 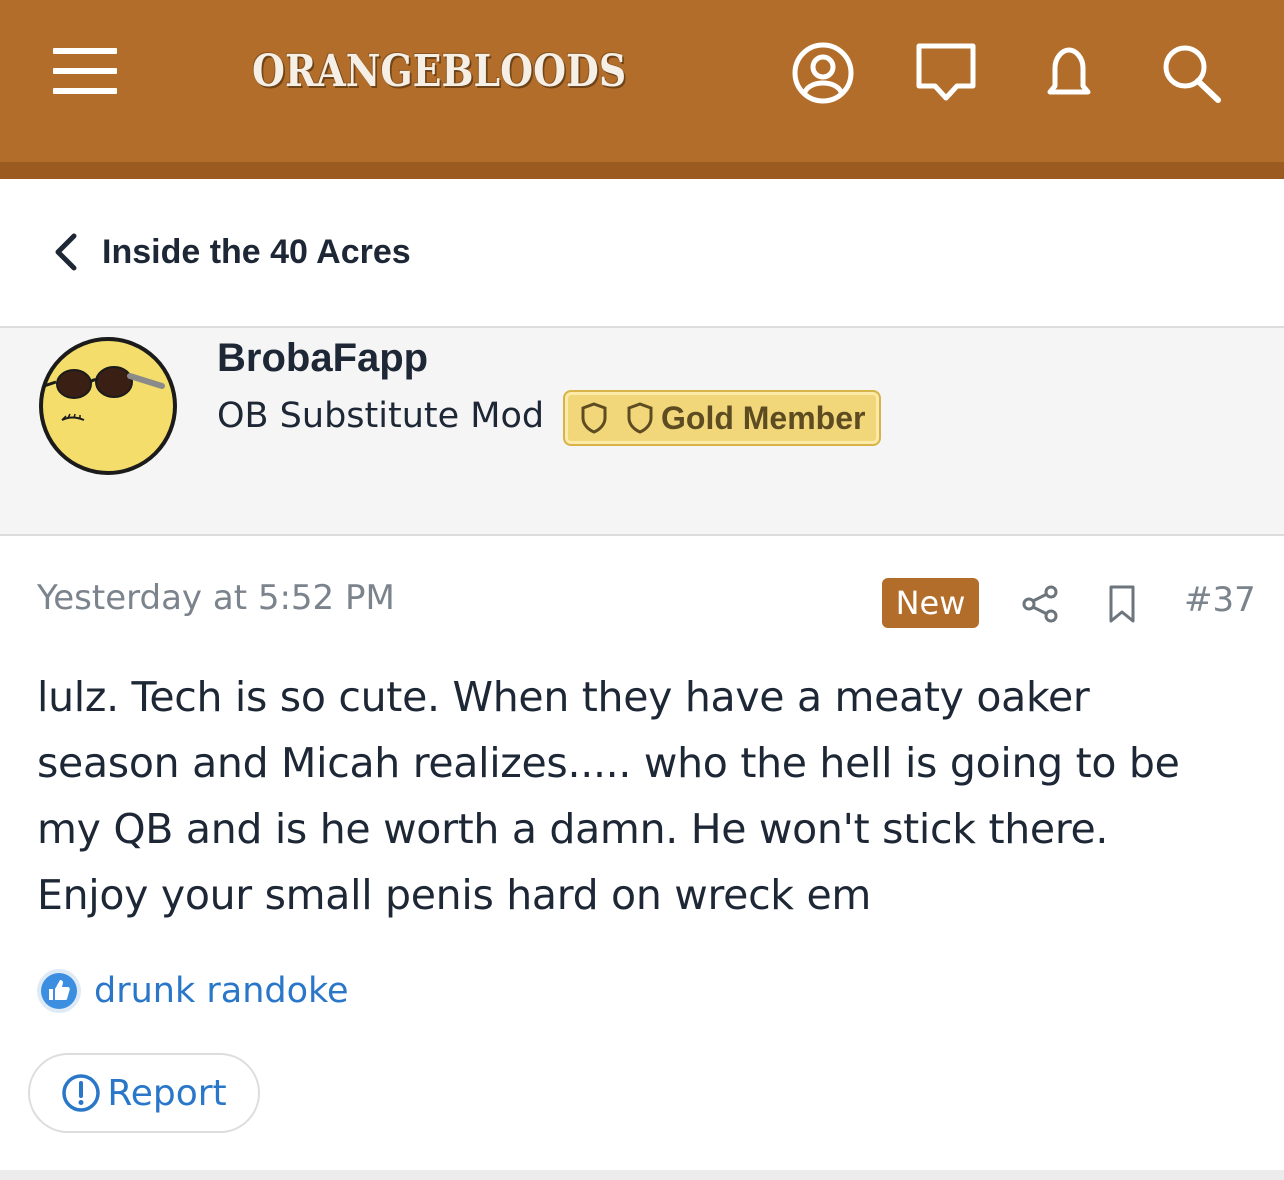 I want to click on post-timestamp: Yesterday at 5:52 PM, so click(x=216, y=598).